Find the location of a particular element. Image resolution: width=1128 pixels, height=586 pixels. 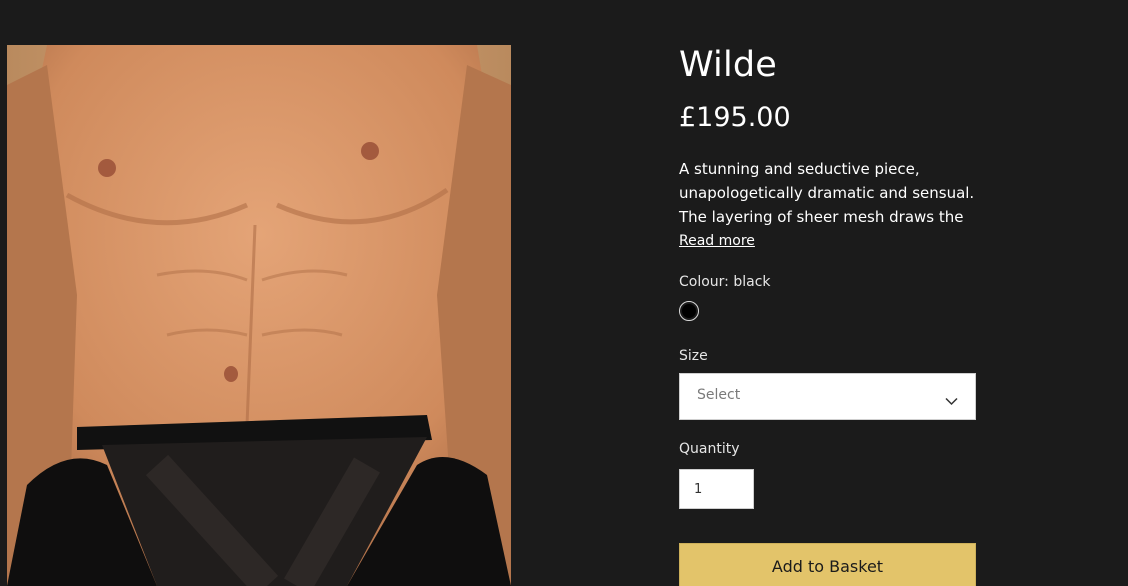

read-more-link: Read more is located at coordinates (717, 241).